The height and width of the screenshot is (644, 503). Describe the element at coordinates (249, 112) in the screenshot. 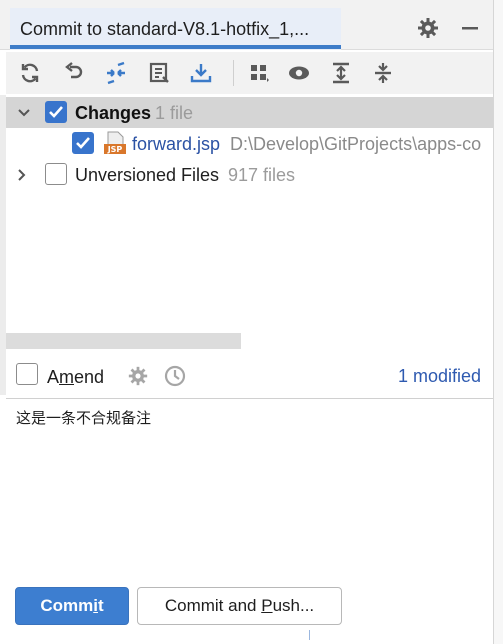

I see `tree-node-changes: Changes 1 file` at that location.